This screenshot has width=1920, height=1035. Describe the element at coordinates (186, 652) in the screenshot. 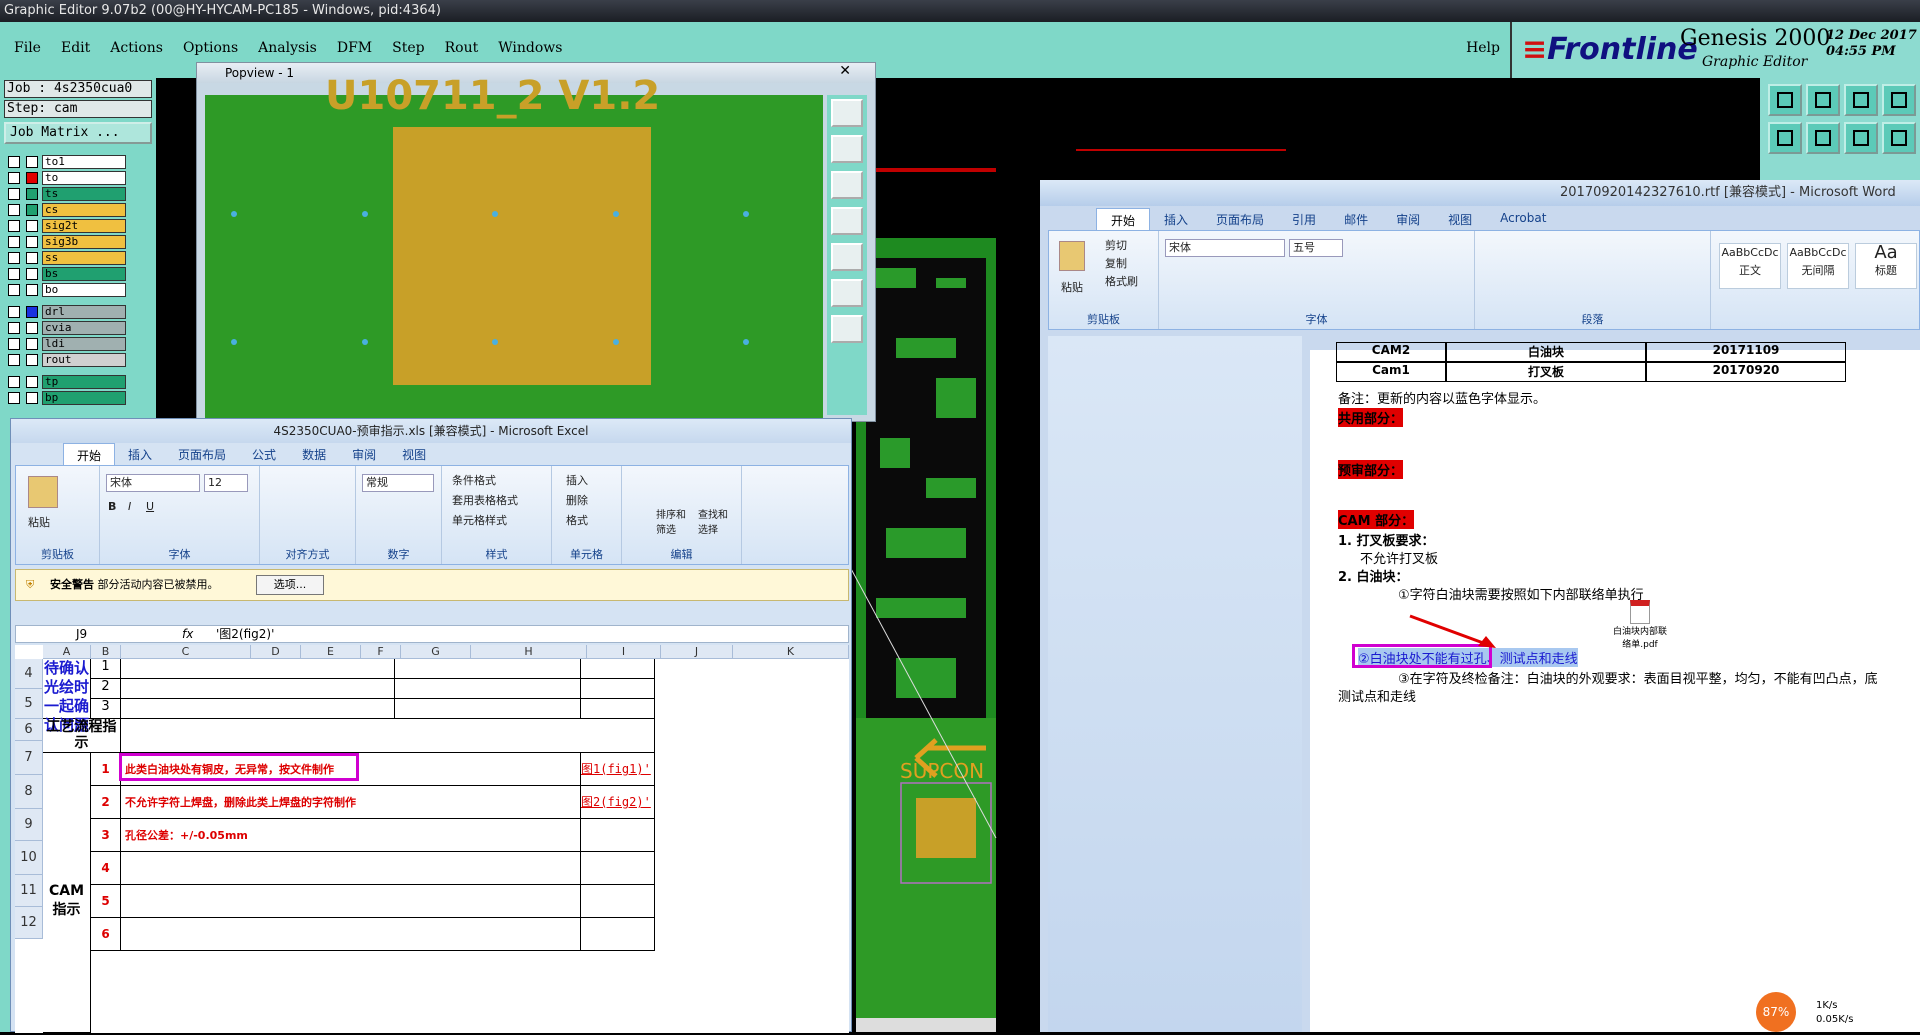

I see `column-header: C` at that location.